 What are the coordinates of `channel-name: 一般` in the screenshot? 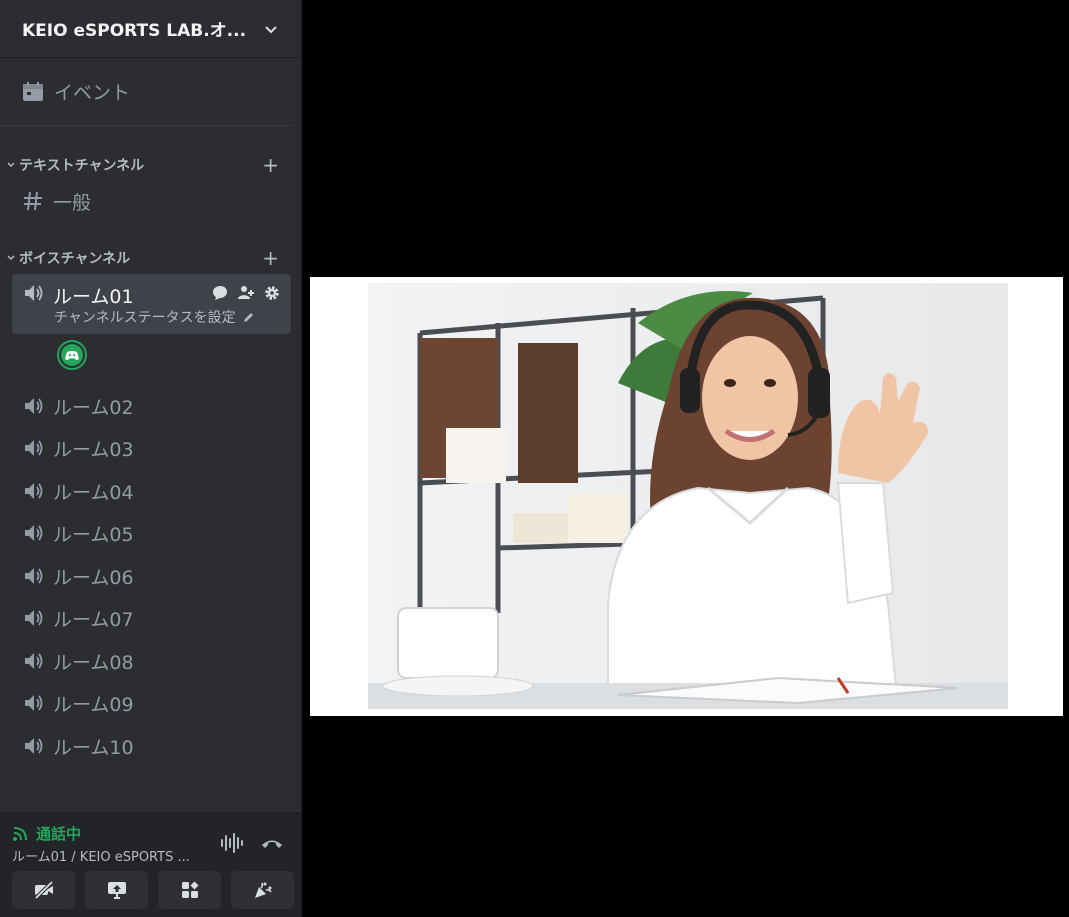 It's located at (72, 202).